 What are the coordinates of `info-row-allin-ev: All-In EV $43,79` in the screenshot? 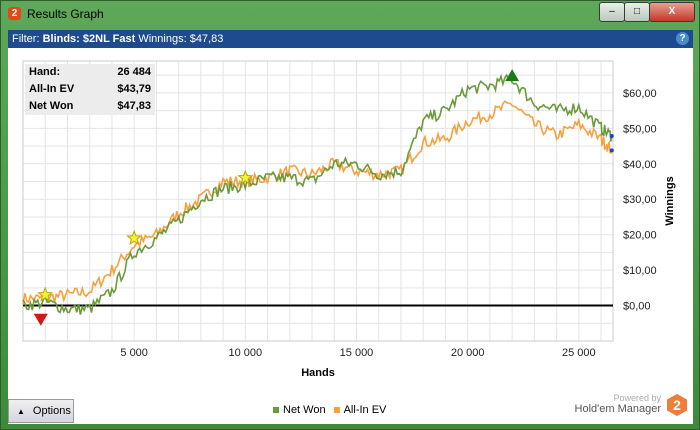 It's located at (90, 89).